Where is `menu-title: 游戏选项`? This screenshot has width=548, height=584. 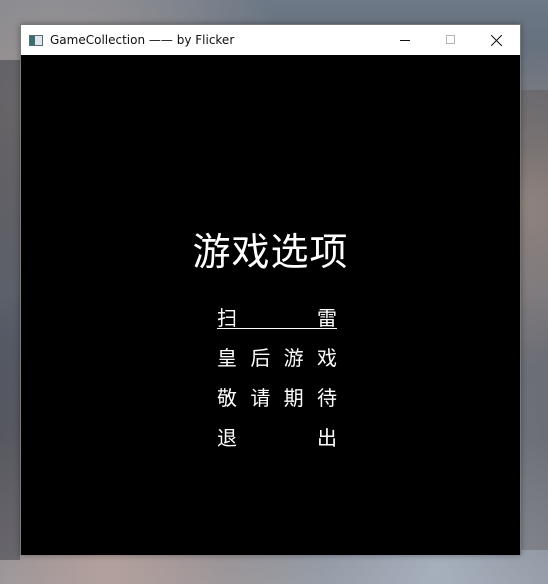
menu-title: 游戏选项 is located at coordinates (270, 252).